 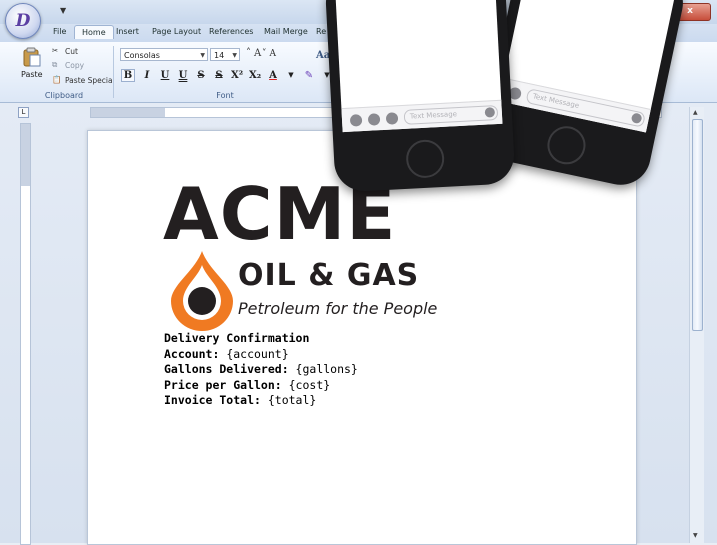 I want to click on grow-font-button: ˄ A, so click(x=253, y=53).